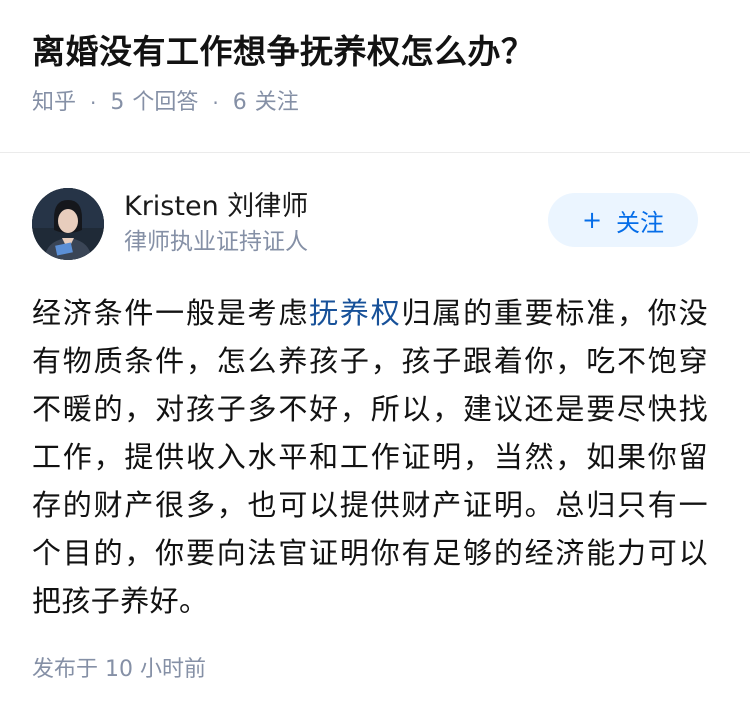  I want to click on avatar, so click(68, 224).